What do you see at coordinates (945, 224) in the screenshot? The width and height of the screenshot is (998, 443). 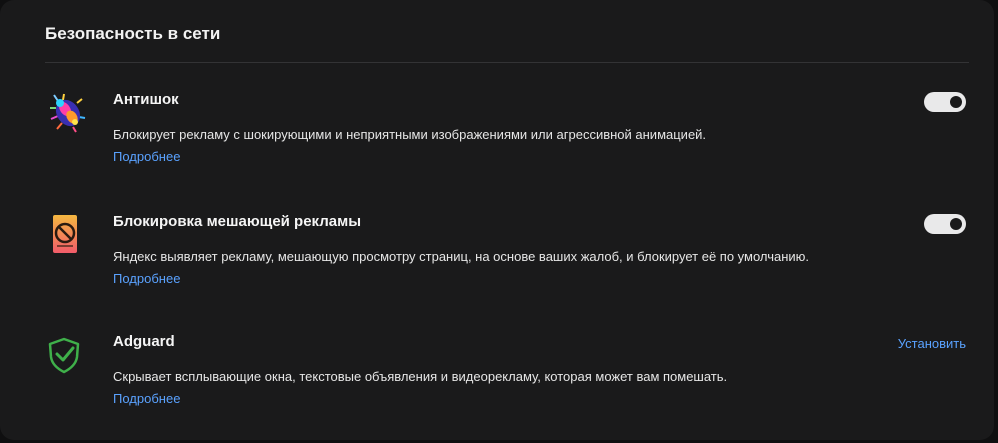 I see `ad-blocking-toggle` at bounding box center [945, 224].